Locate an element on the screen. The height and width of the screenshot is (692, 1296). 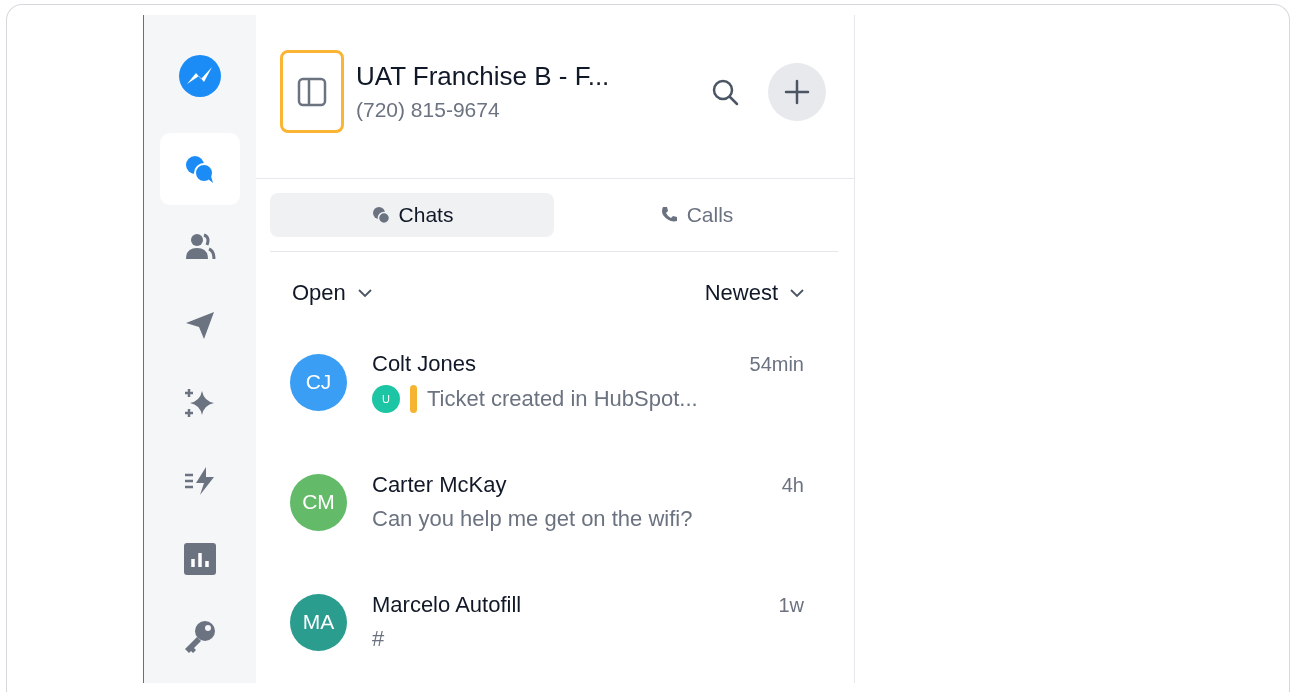
contact-name: Carter McKay is located at coordinates (439, 485).